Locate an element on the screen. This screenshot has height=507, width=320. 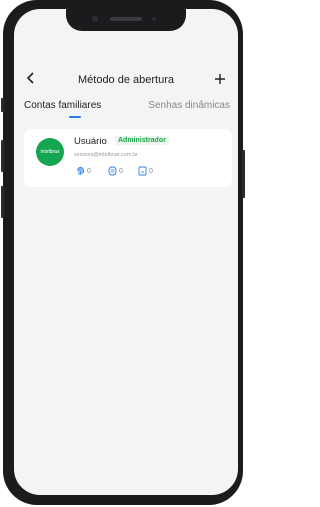
power-button is located at coordinates (243, 174).